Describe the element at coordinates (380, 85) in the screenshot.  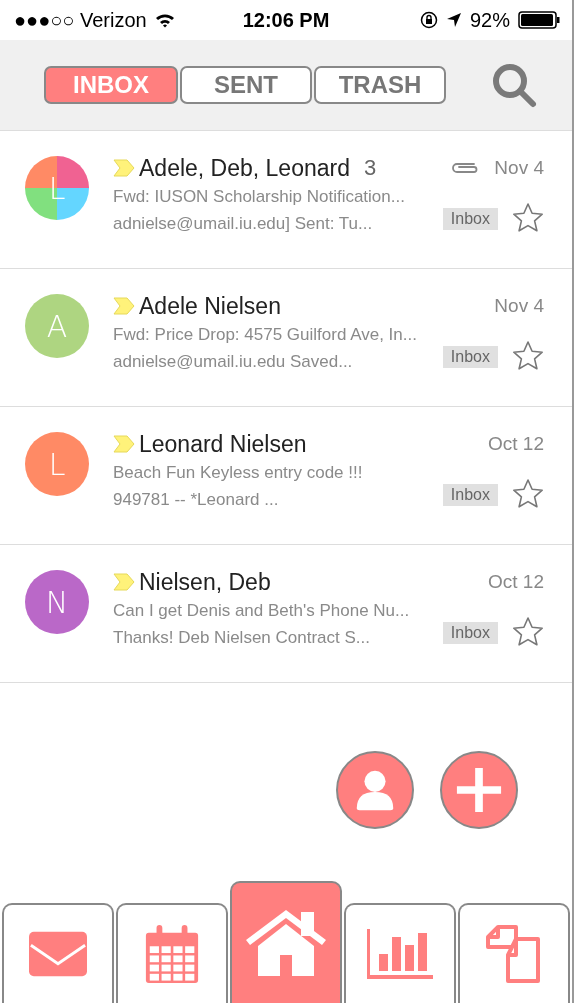
I see `mailbox-tab: TRASH` at that location.